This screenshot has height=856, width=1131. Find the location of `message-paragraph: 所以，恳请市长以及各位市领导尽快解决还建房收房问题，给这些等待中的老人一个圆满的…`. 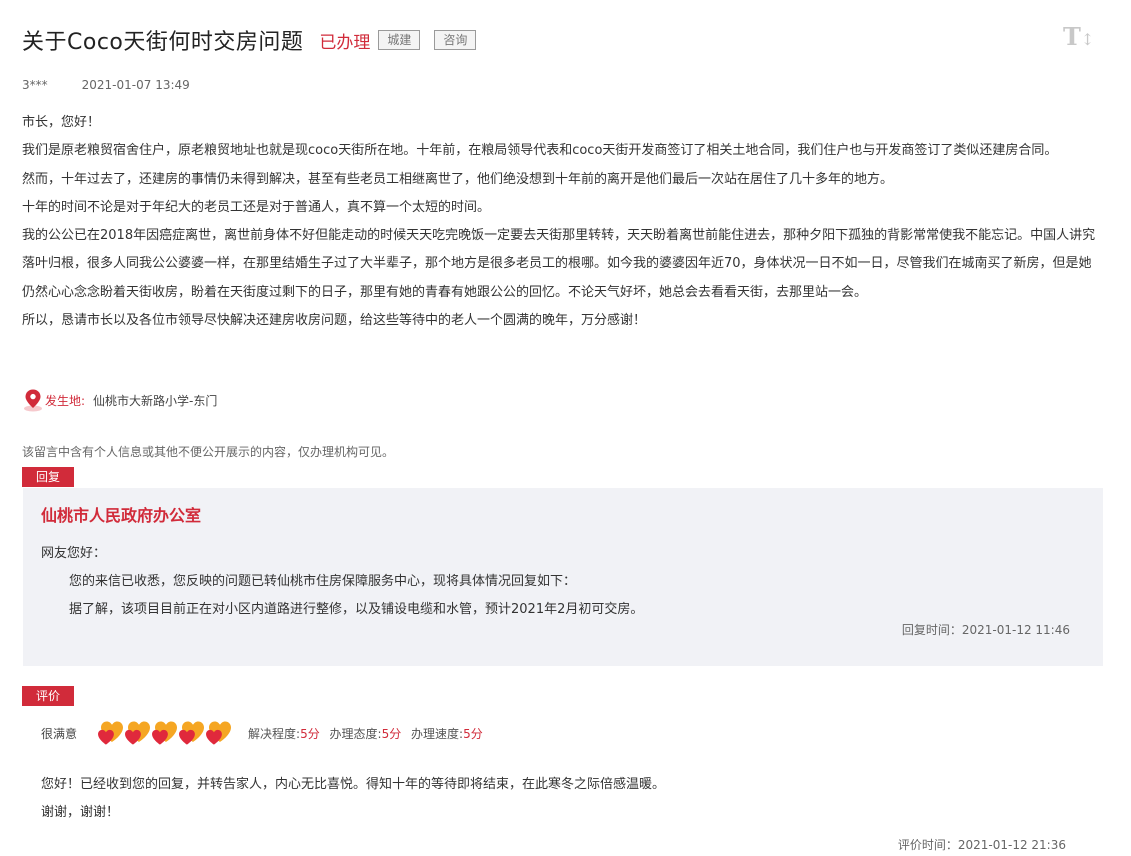

message-paragraph: 所以，恳请市长以及各位市领导尽快解决还建房收房问题，给这些等待中的老人一个圆满的… is located at coordinates (334, 321).